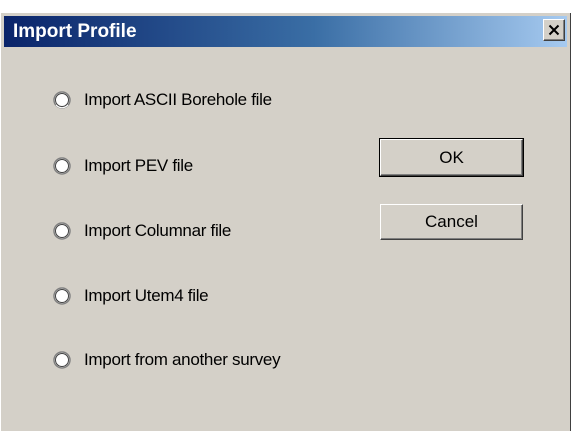 The width and height of the screenshot is (571, 431). Describe the element at coordinates (178, 99) in the screenshot. I see `radio-label: Import ASCII Borehole file` at that location.